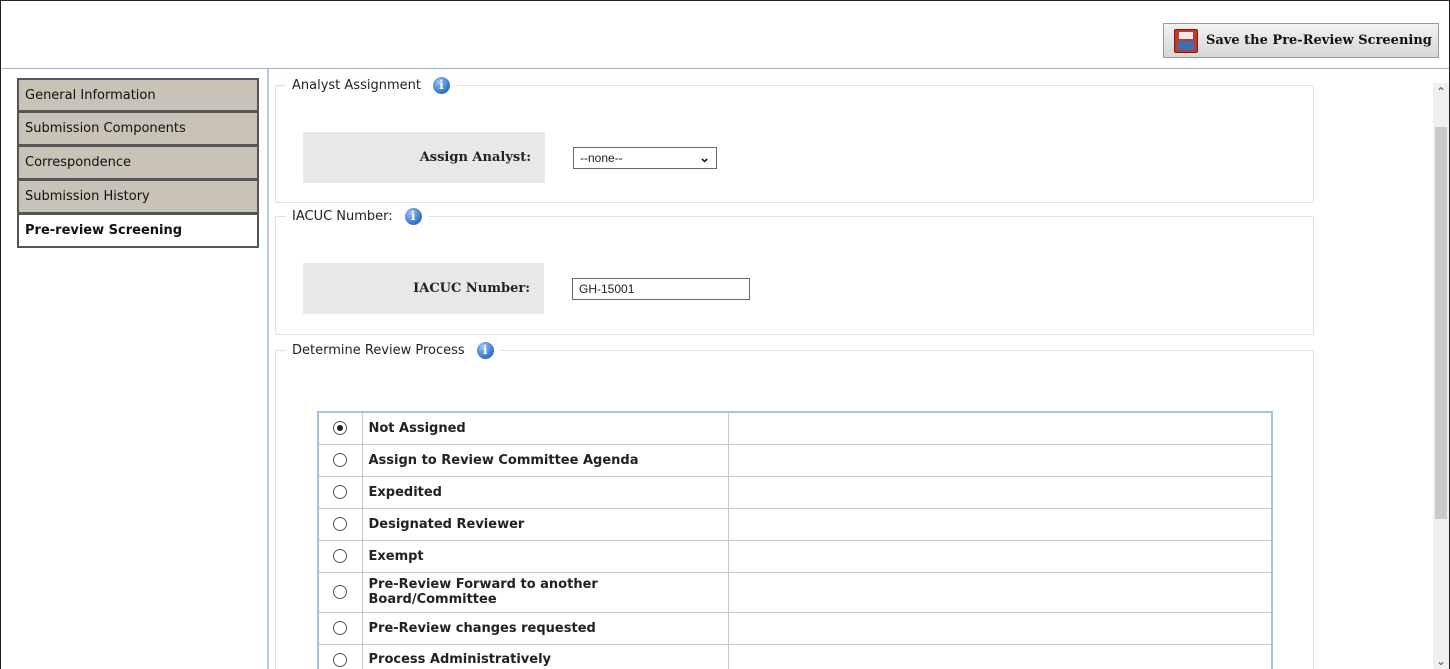 This screenshot has width=1450, height=669. What do you see at coordinates (356, 85) in the screenshot?
I see `analyst-assignment-legend: Analyst Assignment` at bounding box center [356, 85].